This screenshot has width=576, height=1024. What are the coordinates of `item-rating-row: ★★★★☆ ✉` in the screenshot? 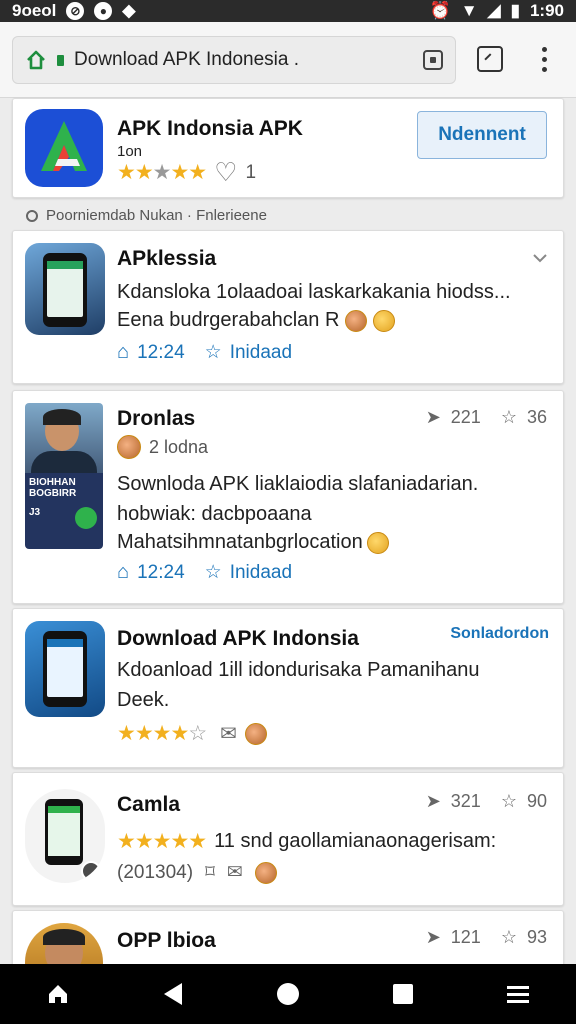 It's located at (192, 733).